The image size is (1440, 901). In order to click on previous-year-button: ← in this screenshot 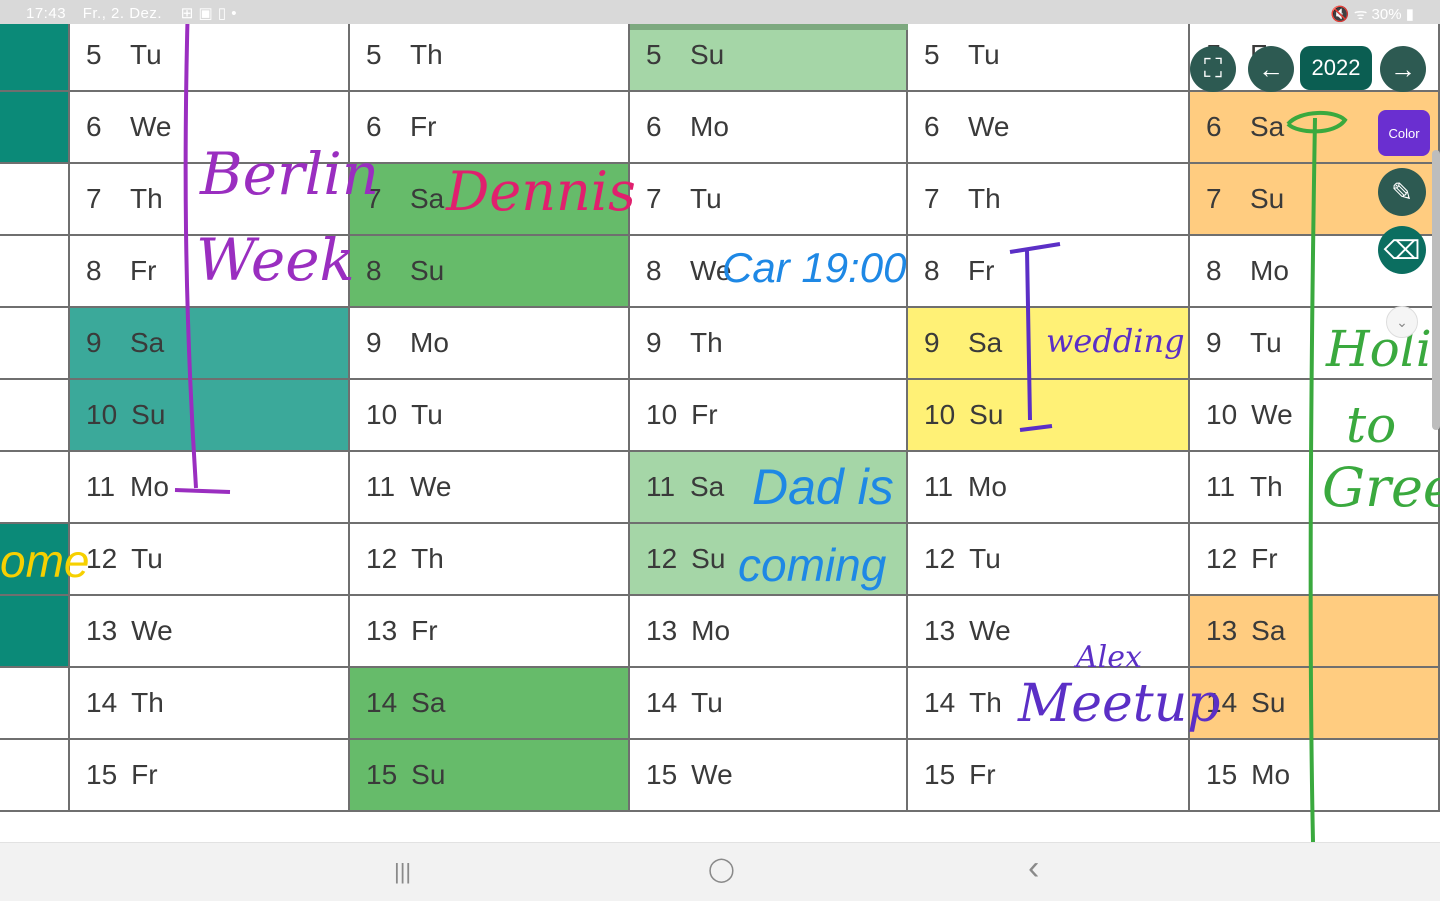, I will do `click(1271, 69)`.